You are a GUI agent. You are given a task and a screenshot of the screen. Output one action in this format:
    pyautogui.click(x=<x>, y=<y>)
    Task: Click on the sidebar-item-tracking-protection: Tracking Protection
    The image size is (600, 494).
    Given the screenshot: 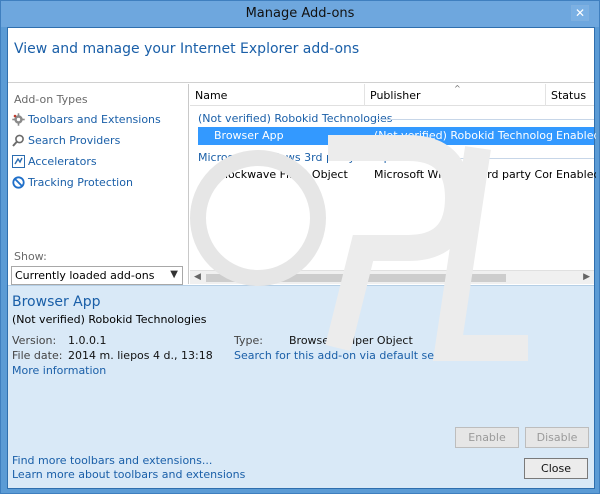 What is the action you would take?
    pyautogui.click(x=97, y=183)
    